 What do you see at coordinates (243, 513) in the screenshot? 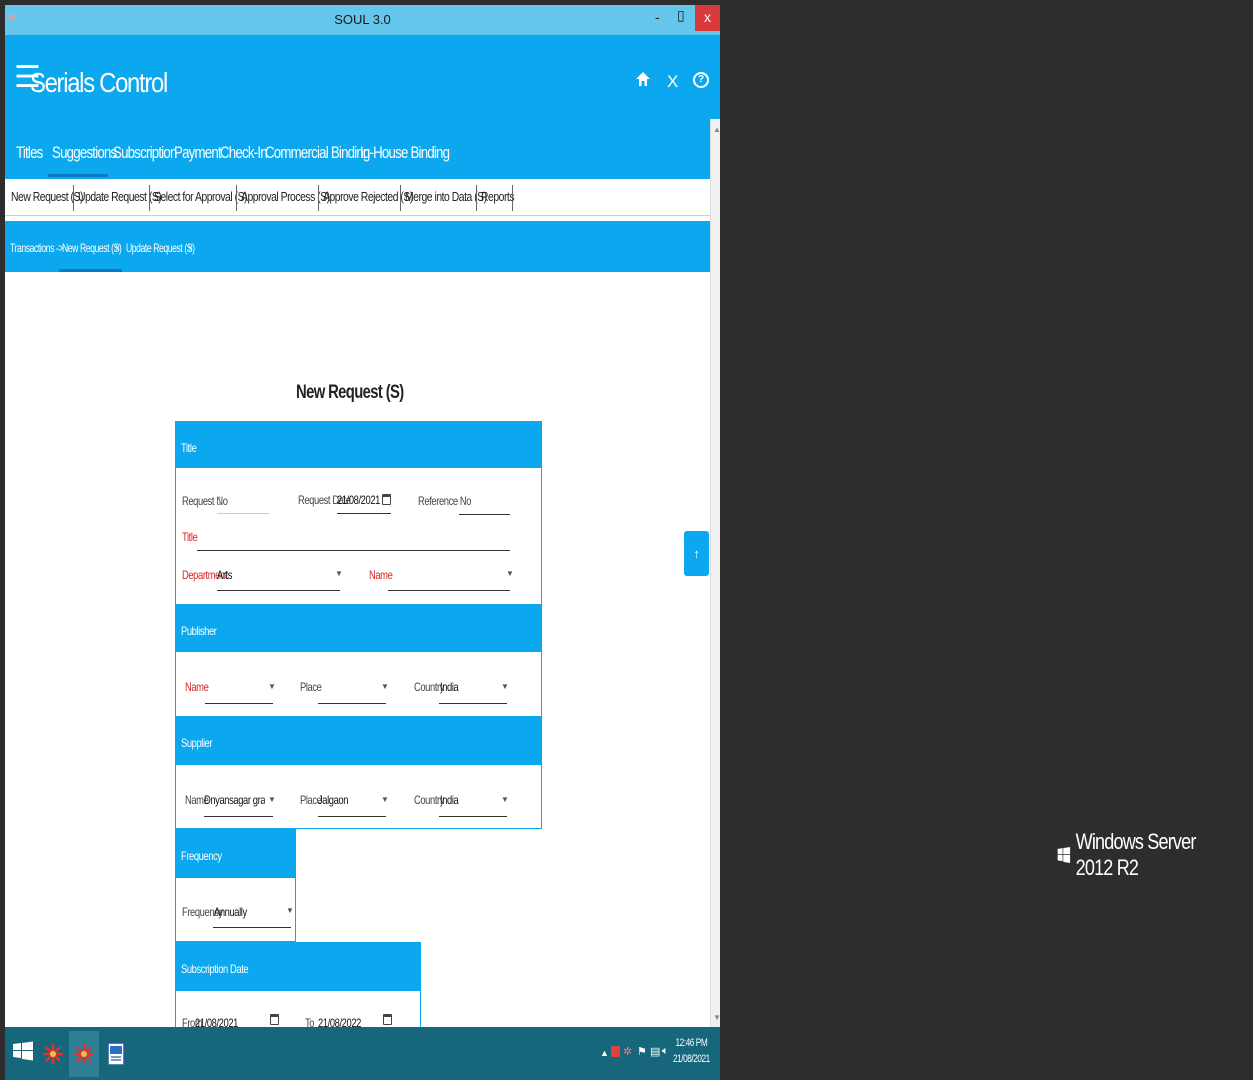
I see `request-no-underline` at bounding box center [243, 513].